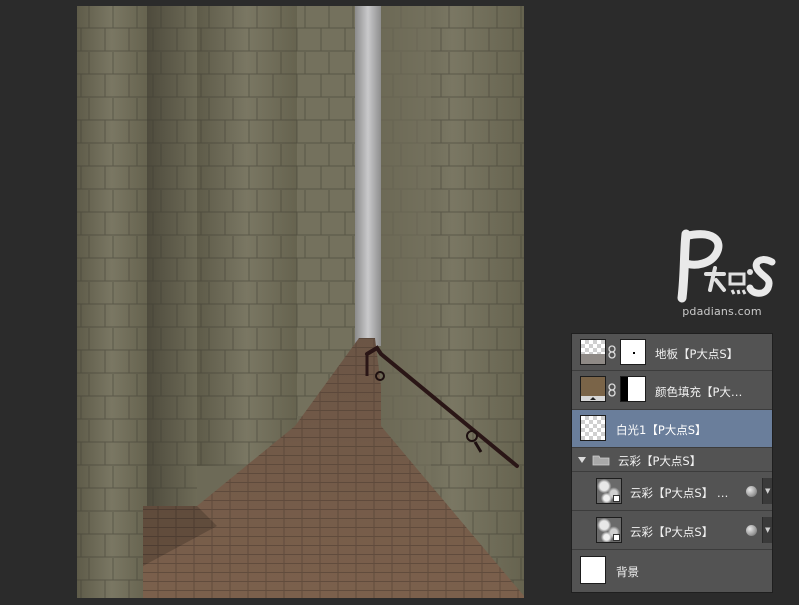  I want to click on logo-url: pdadians.com, so click(722, 311).